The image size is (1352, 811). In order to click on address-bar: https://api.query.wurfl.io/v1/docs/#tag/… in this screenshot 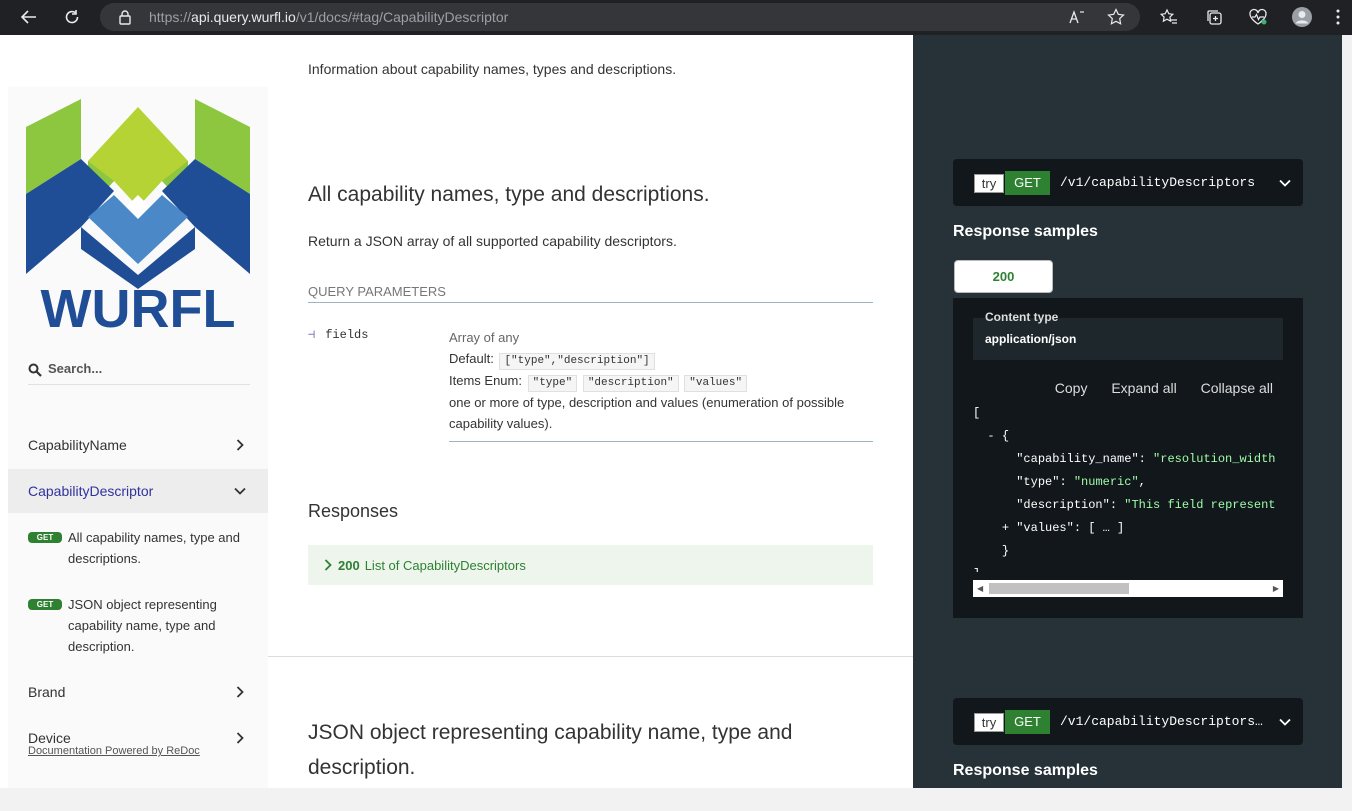, I will do `click(620, 17)`.